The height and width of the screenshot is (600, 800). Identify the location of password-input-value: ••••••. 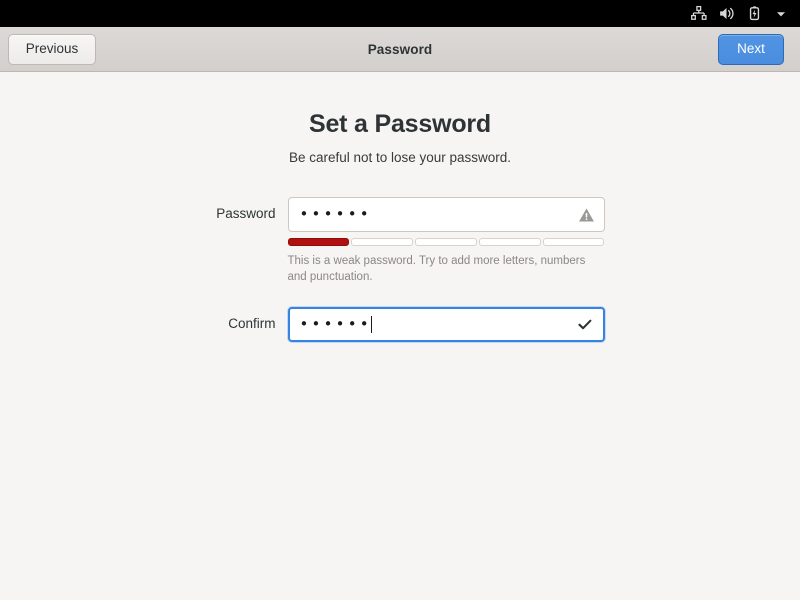
(335, 214).